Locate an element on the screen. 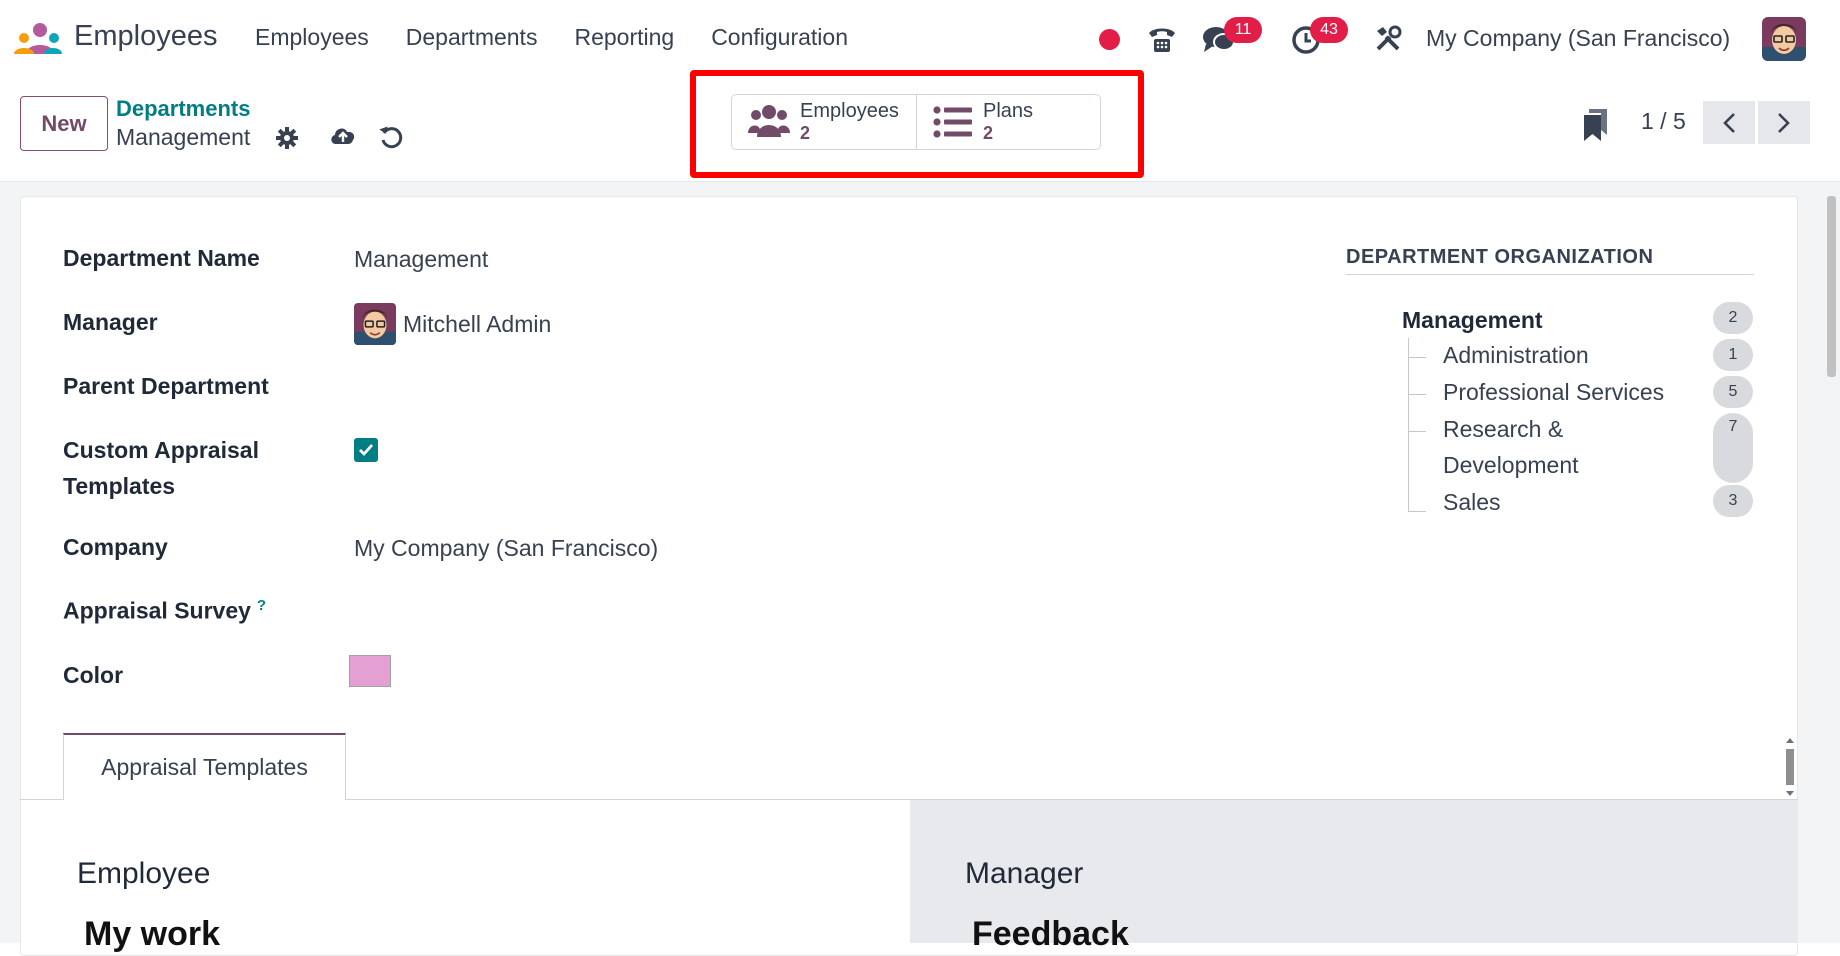 Image resolution: width=1840 pixels, height=956 pixels. breadcrumb-current: Management is located at coordinates (183, 137).